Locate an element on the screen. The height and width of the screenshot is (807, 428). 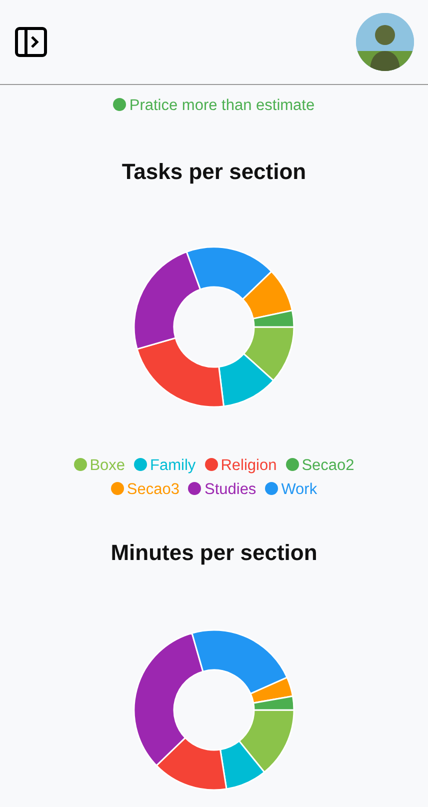
legend-label: Religion is located at coordinates (248, 465).